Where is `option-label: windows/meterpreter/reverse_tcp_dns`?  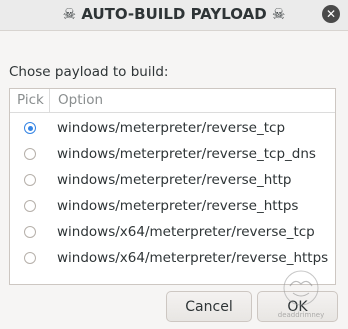
option-label: windows/meterpreter/reverse_tcp_dns is located at coordinates (186, 154).